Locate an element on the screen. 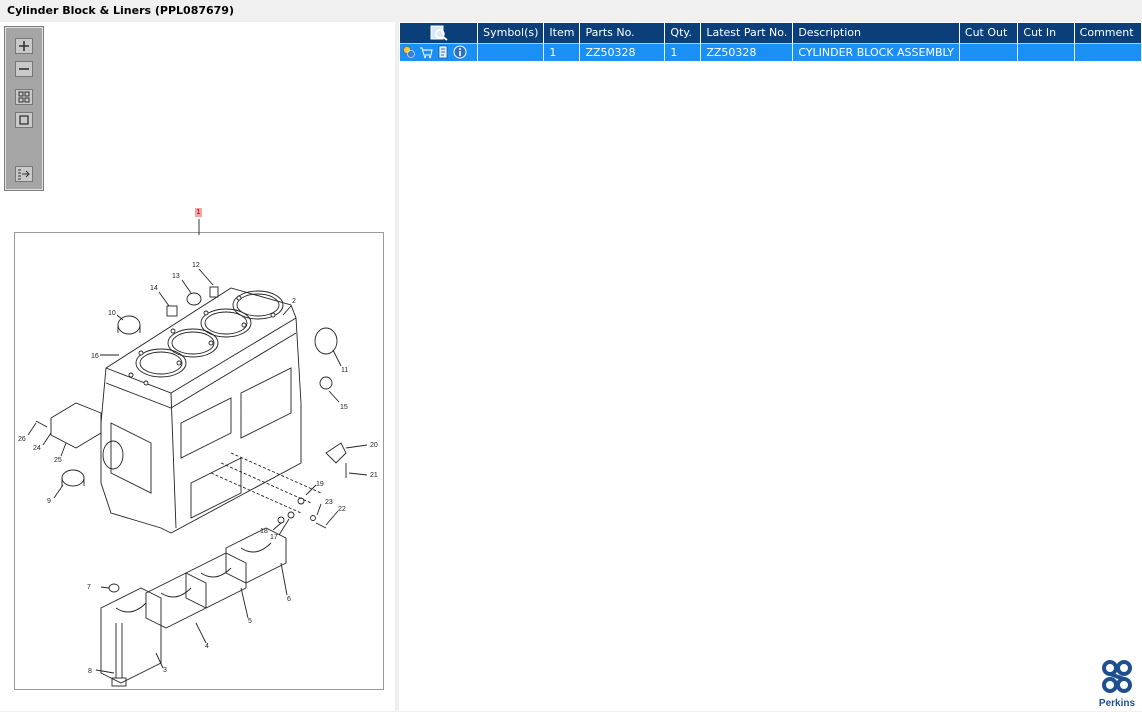 The width and height of the screenshot is (1142, 712). callout-label: 25 is located at coordinates (58, 460).